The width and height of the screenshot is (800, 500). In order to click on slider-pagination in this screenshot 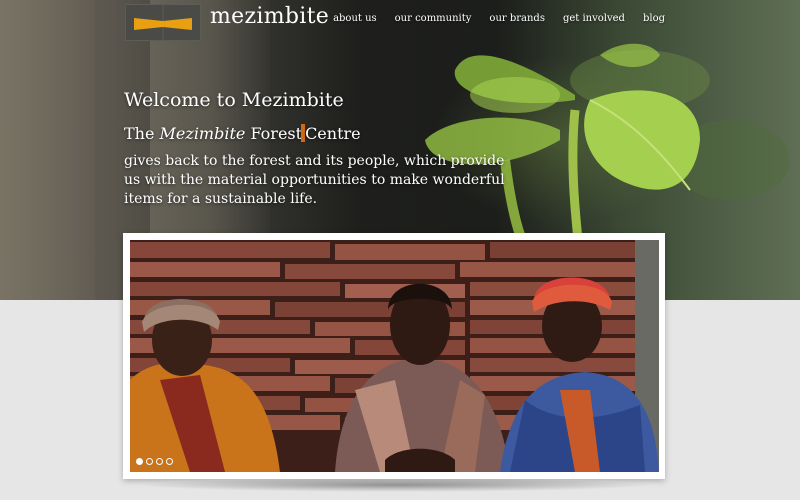, I will do `click(154, 461)`.